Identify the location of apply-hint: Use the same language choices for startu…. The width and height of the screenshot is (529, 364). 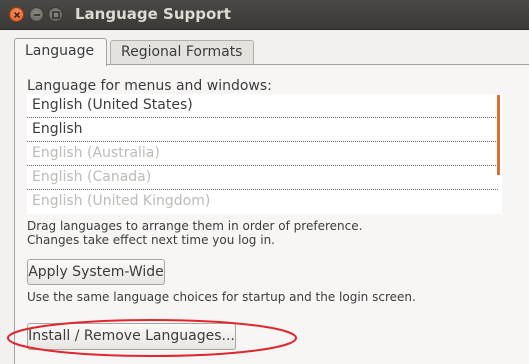
(221, 297).